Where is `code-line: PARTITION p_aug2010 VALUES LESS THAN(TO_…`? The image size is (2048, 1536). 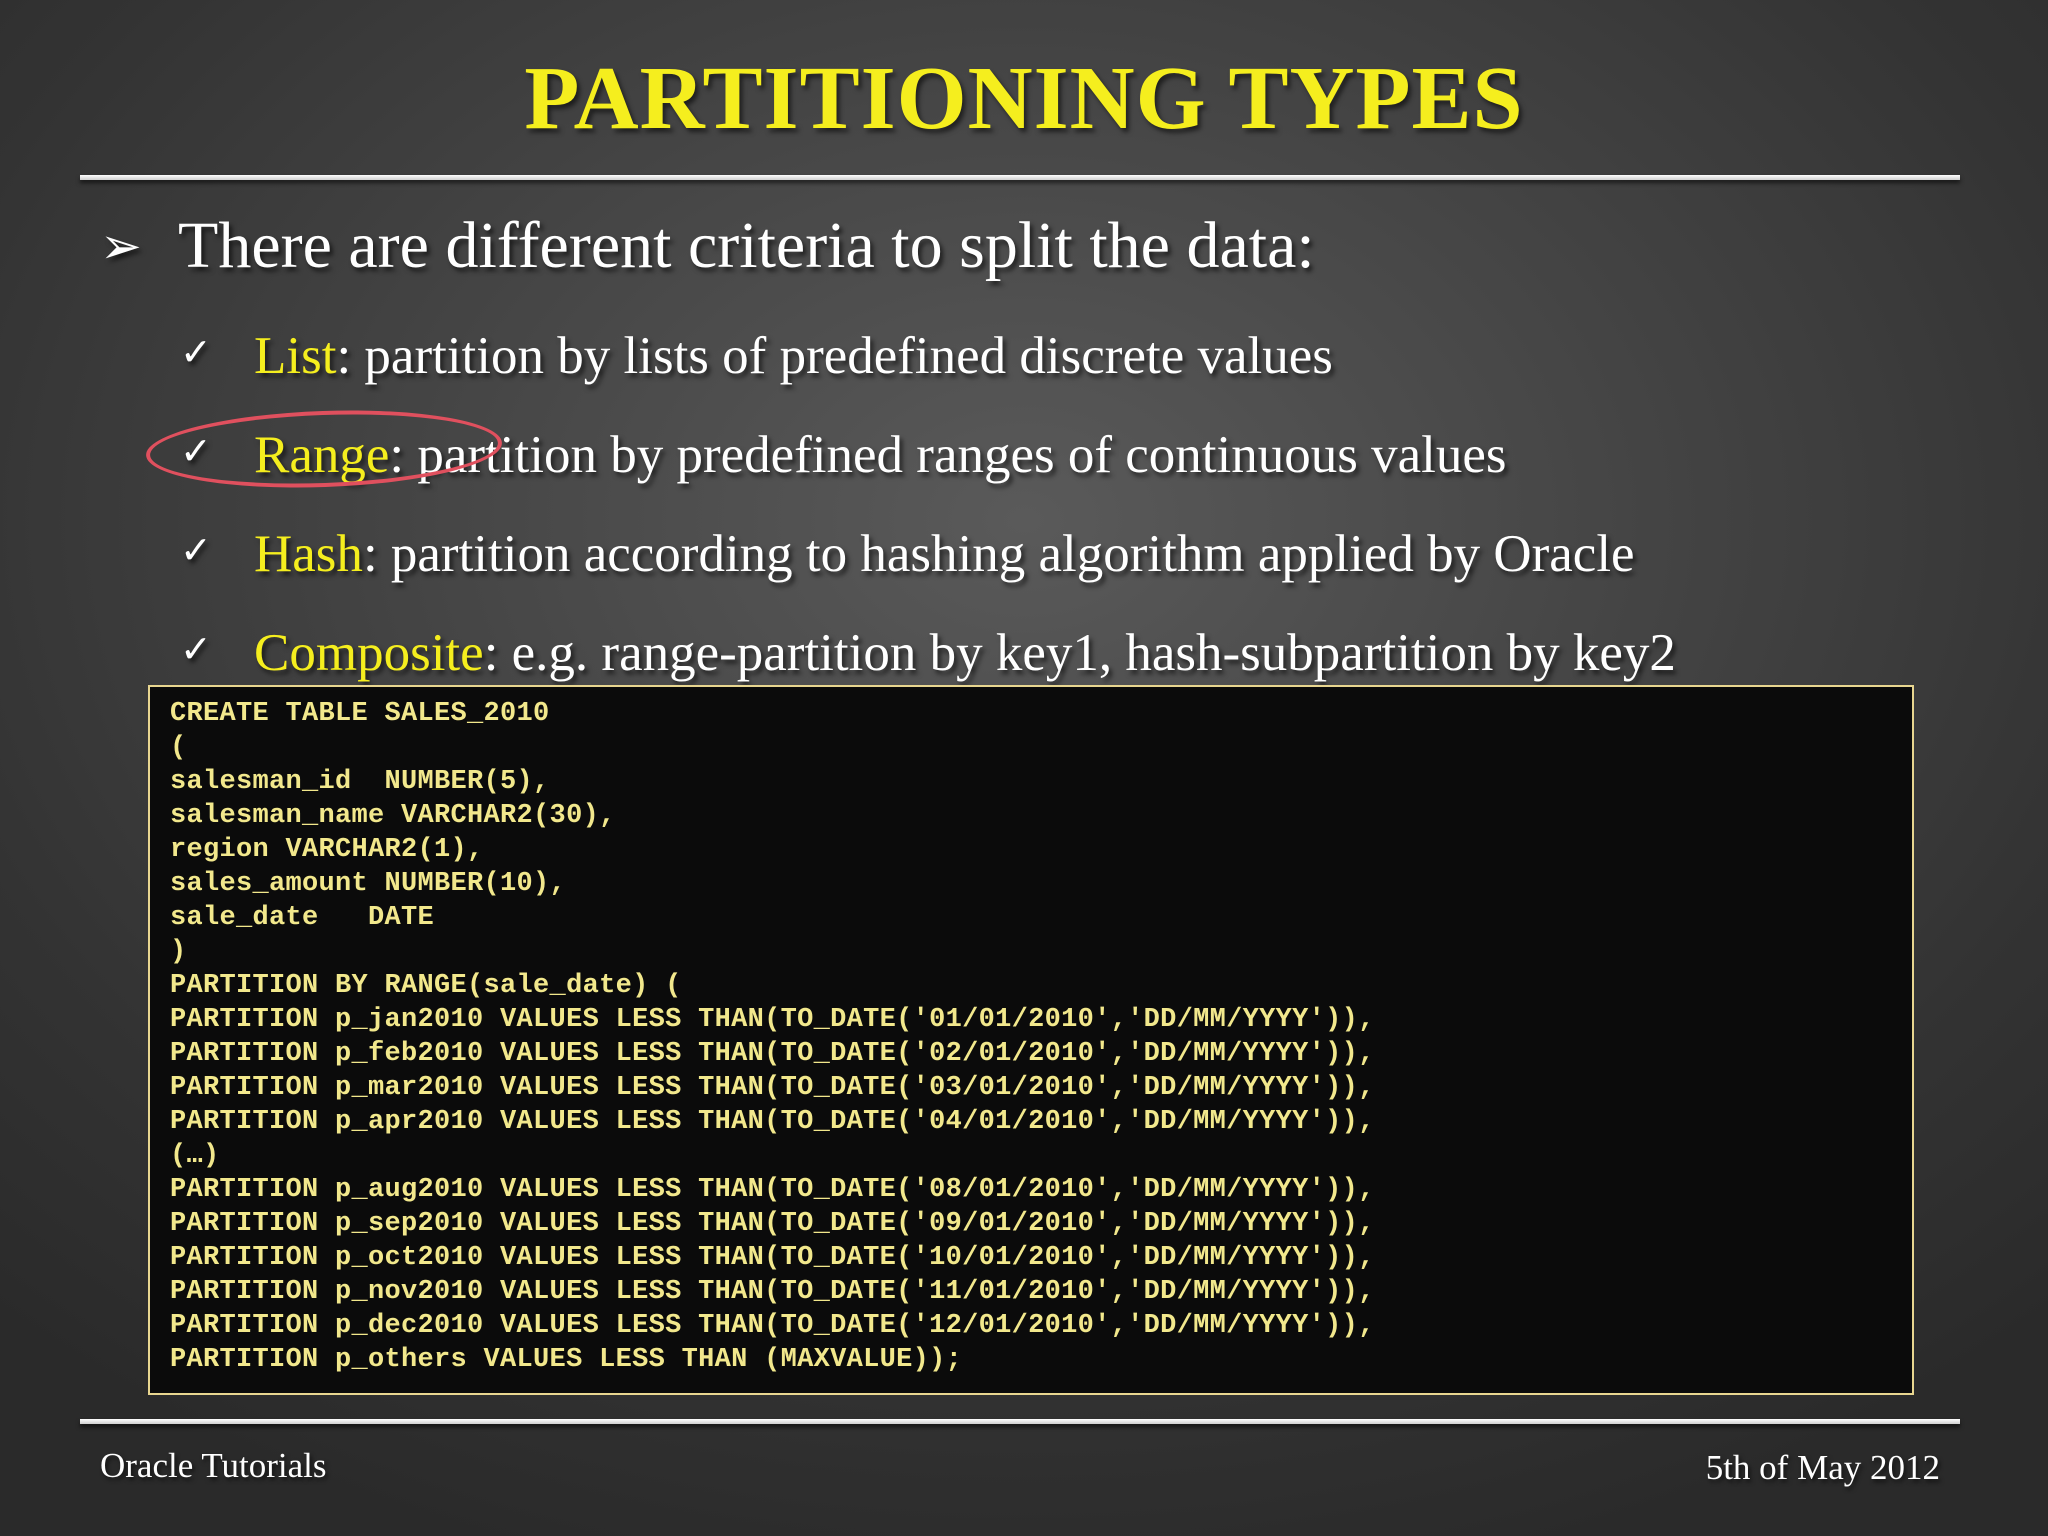 code-line: PARTITION p_aug2010 VALUES LESS THAN(TO_… is located at coordinates (772, 1190).